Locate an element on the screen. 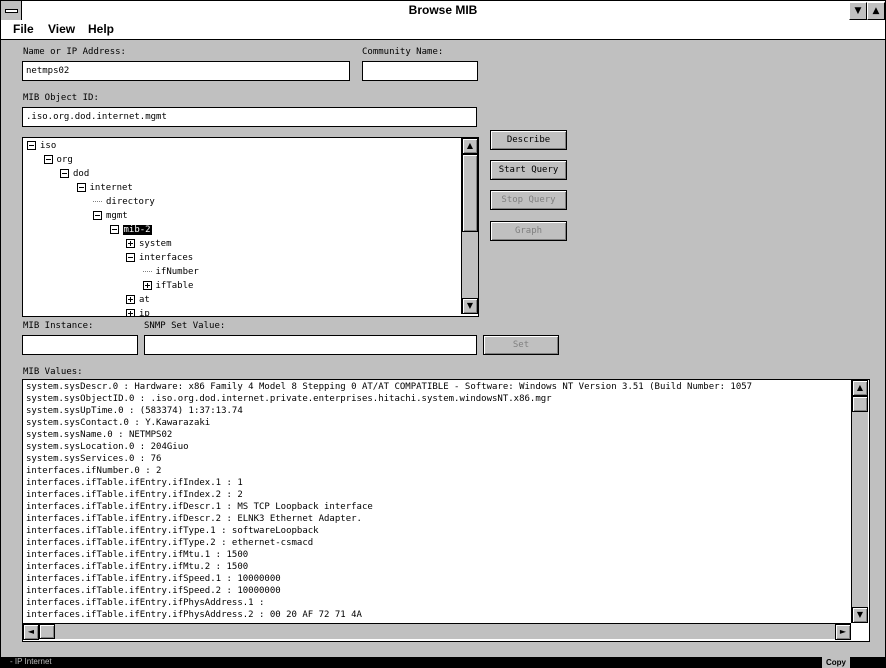 The height and width of the screenshot is (668, 886). tree-node-label: system is located at coordinates (155, 244).